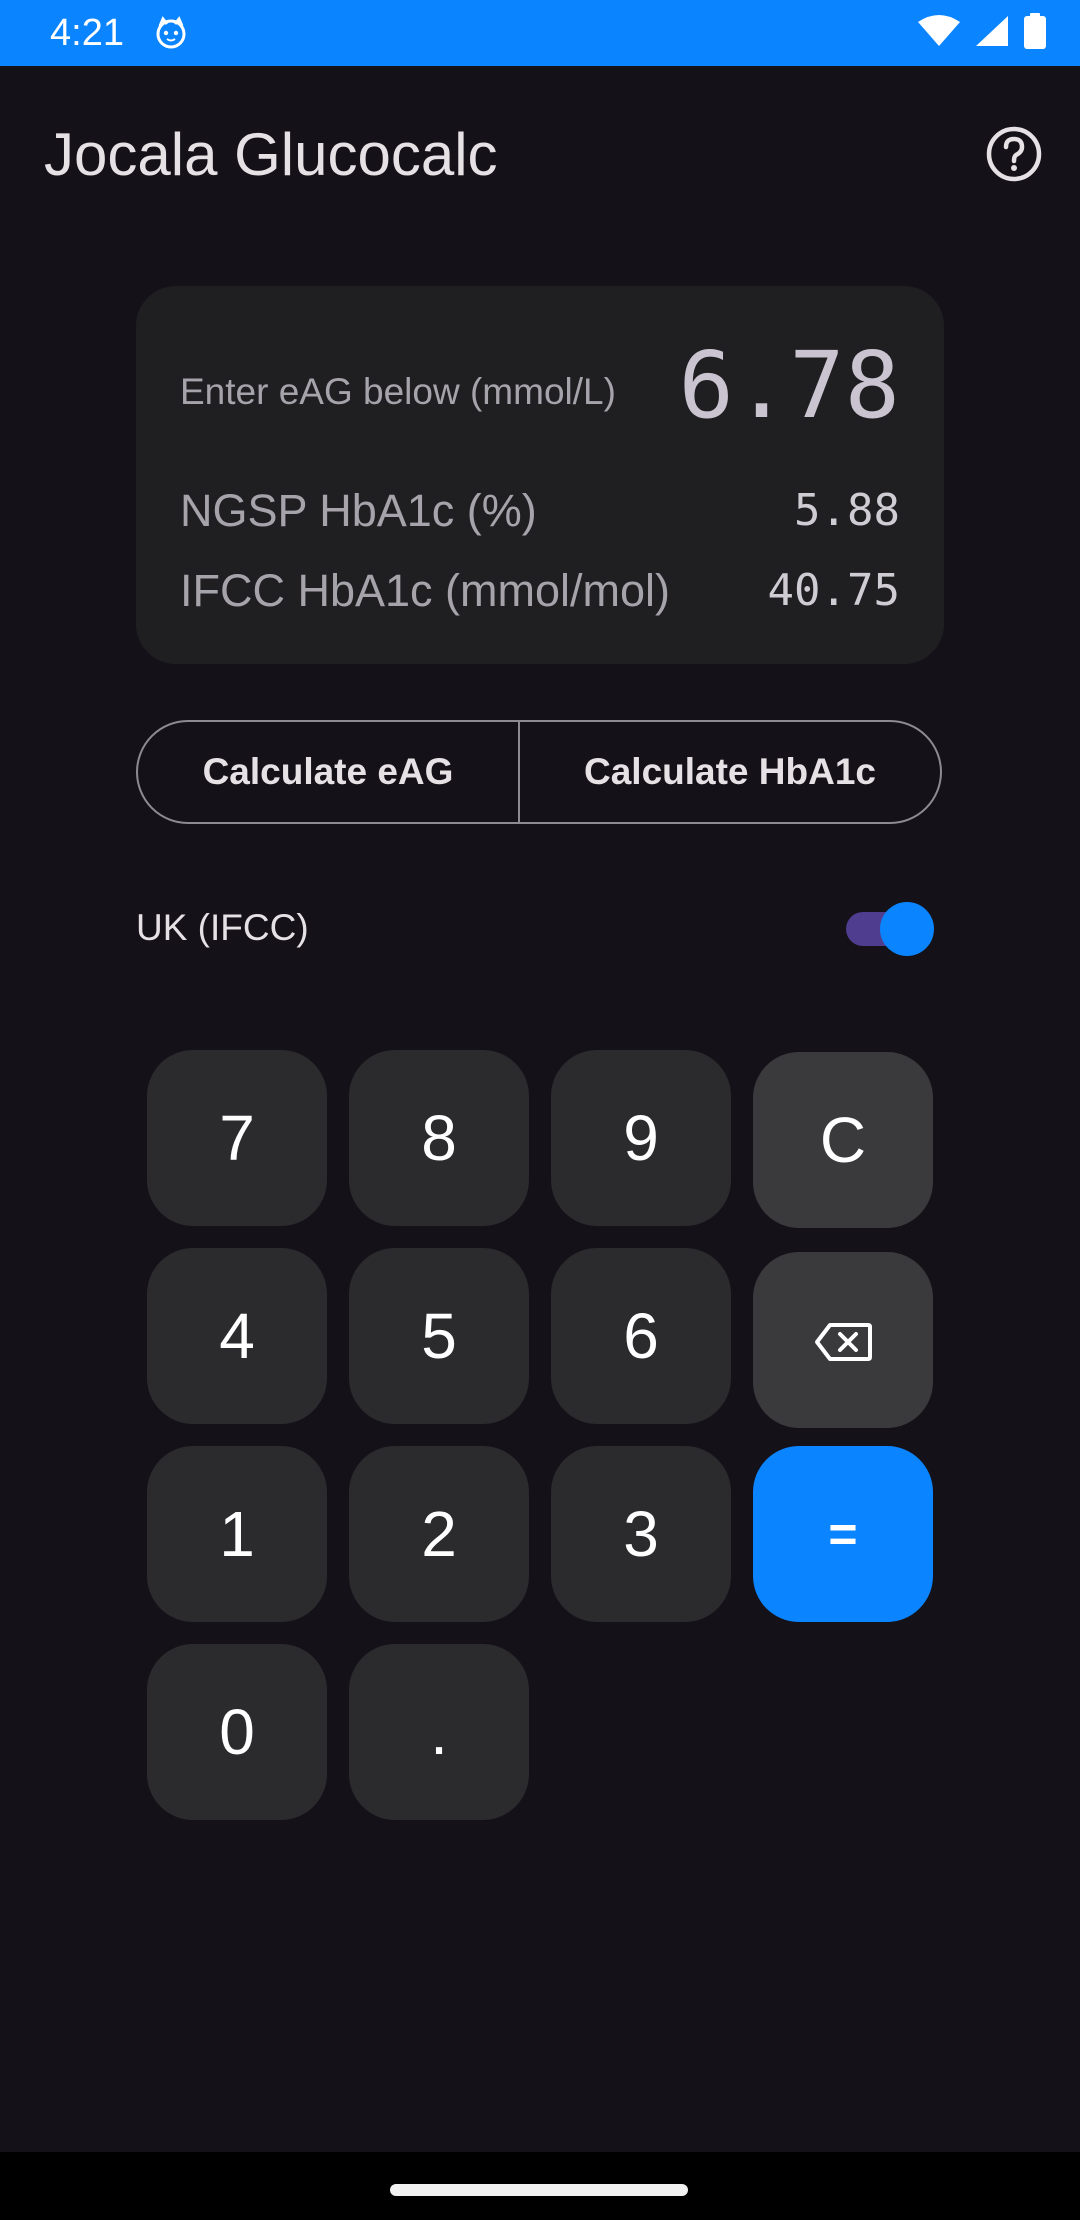 Image resolution: width=1080 pixels, height=2220 pixels. I want to click on key-4: 4, so click(237, 1336).